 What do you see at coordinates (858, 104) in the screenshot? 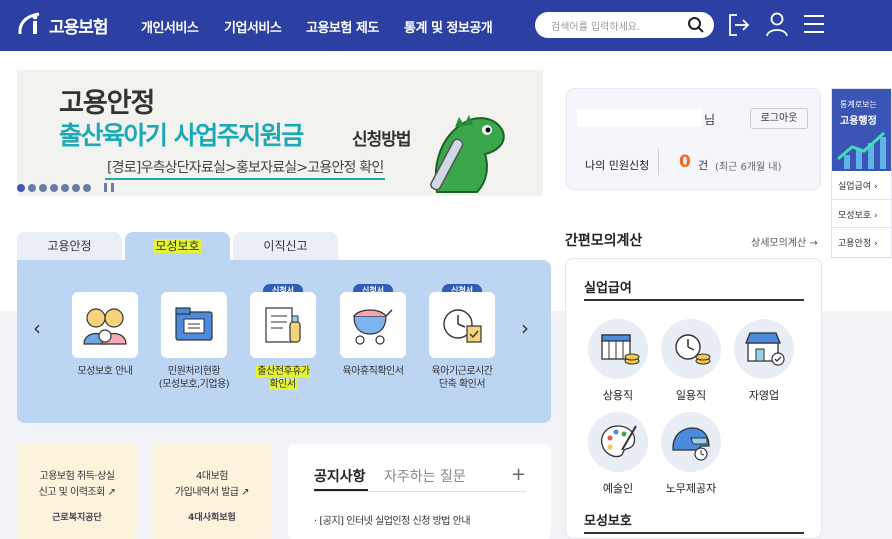
I see `stats-banner-small: 통계로보는` at bounding box center [858, 104].